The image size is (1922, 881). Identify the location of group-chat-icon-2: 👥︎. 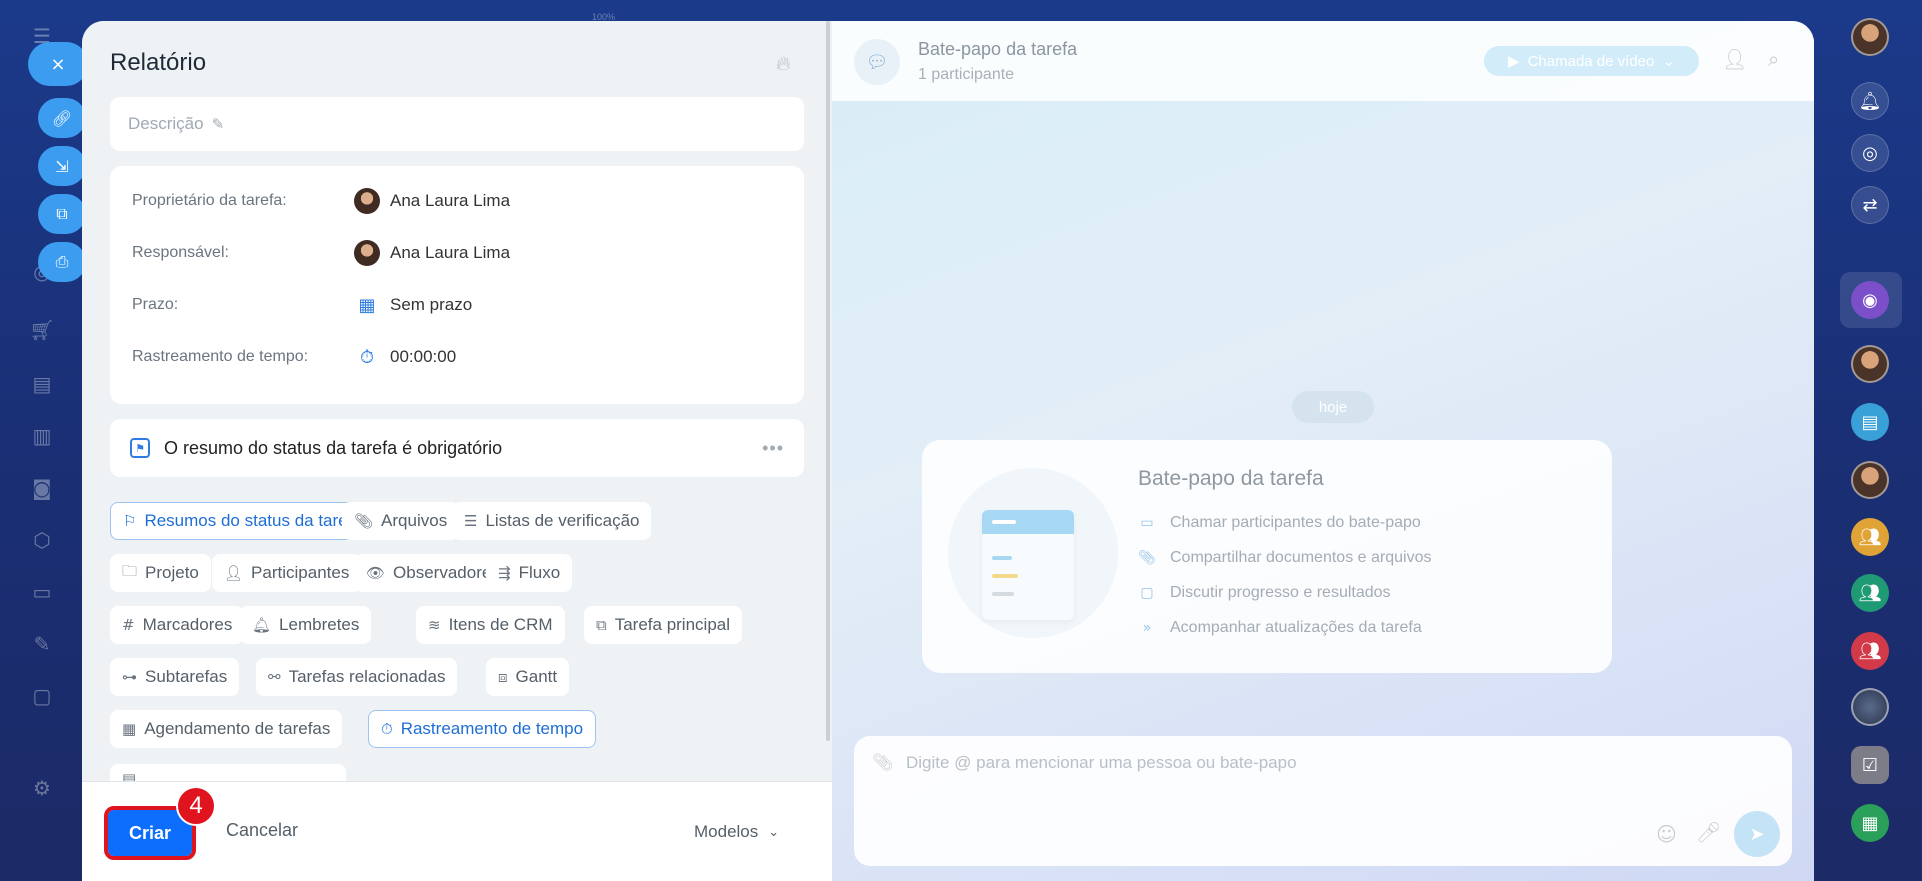
(1870, 593).